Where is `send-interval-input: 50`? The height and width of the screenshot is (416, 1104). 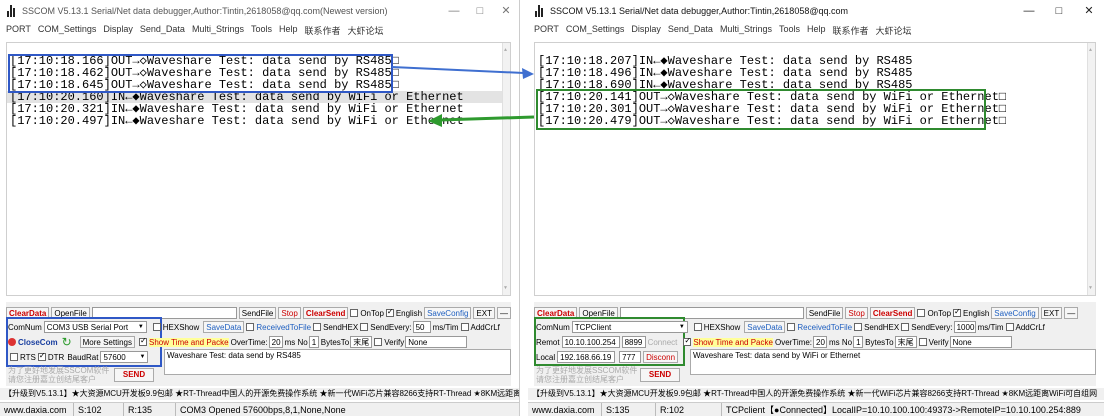 send-interval-input: 50 is located at coordinates (421, 327).